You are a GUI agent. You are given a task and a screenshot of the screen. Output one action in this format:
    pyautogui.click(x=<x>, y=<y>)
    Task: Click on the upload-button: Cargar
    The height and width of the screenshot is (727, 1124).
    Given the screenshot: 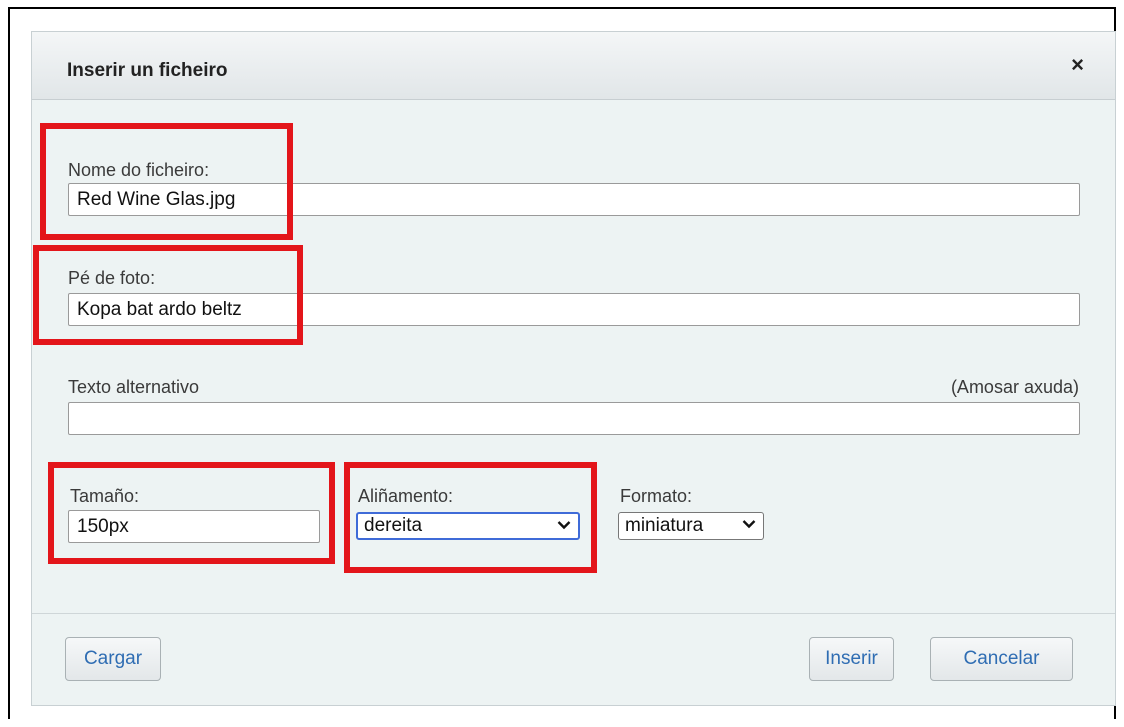 What is the action you would take?
    pyautogui.click(x=113, y=659)
    